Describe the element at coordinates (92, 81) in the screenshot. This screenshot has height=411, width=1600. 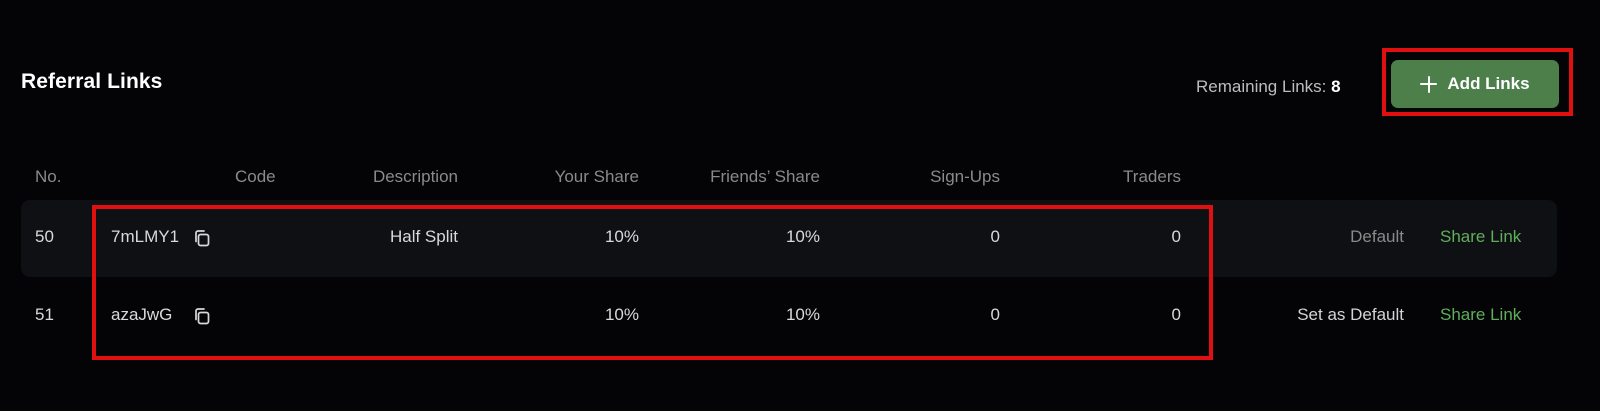
I see `page-title: Referral Links` at that location.